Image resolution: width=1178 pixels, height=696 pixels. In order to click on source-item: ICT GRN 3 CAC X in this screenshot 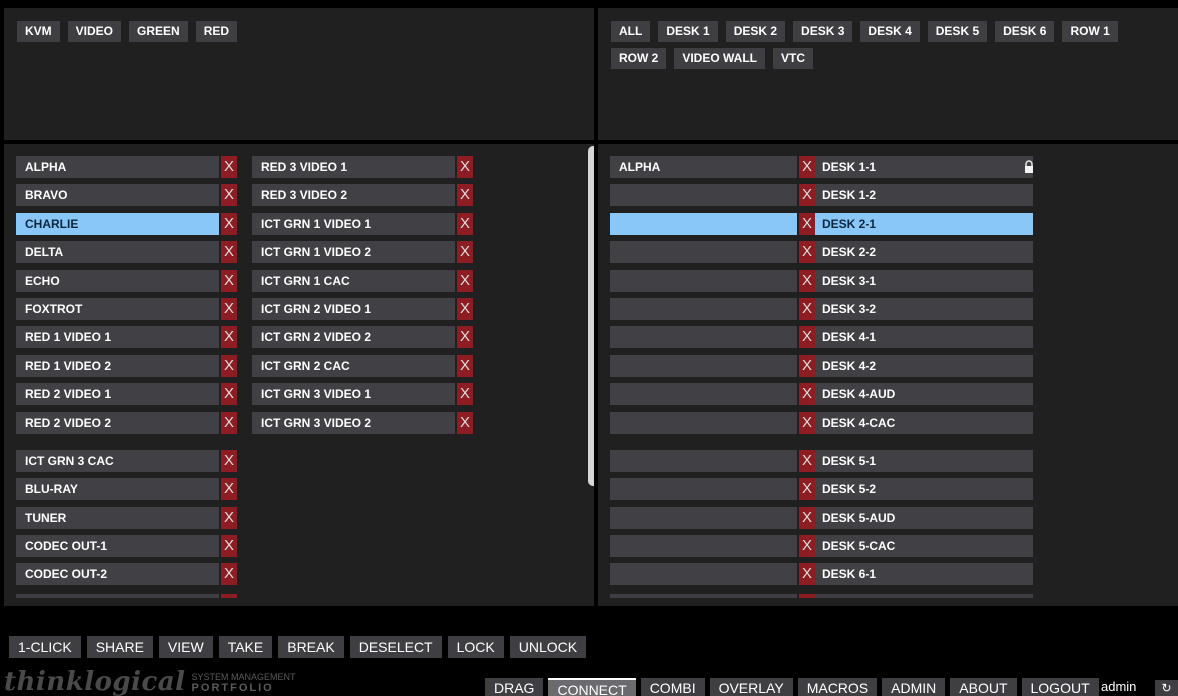, I will do `click(127, 460)`.